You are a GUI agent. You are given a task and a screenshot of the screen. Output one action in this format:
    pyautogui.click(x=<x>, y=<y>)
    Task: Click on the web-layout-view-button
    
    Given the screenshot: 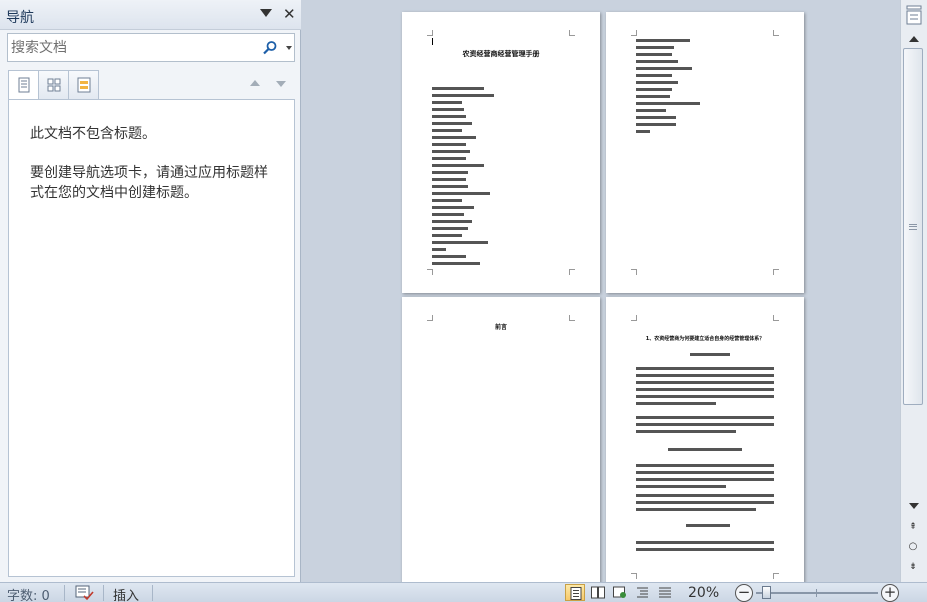 What is the action you would take?
    pyautogui.click(x=620, y=592)
    